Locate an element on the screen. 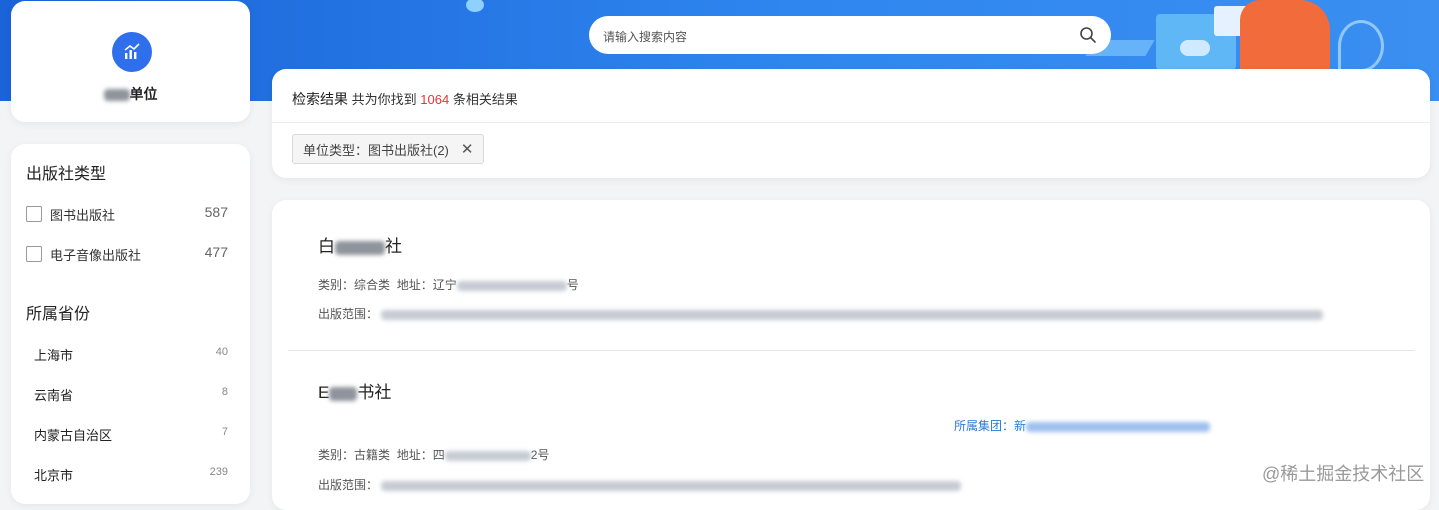 The image size is (1439, 510). result-item-group: 所属集团：新 is located at coordinates (1082, 425).